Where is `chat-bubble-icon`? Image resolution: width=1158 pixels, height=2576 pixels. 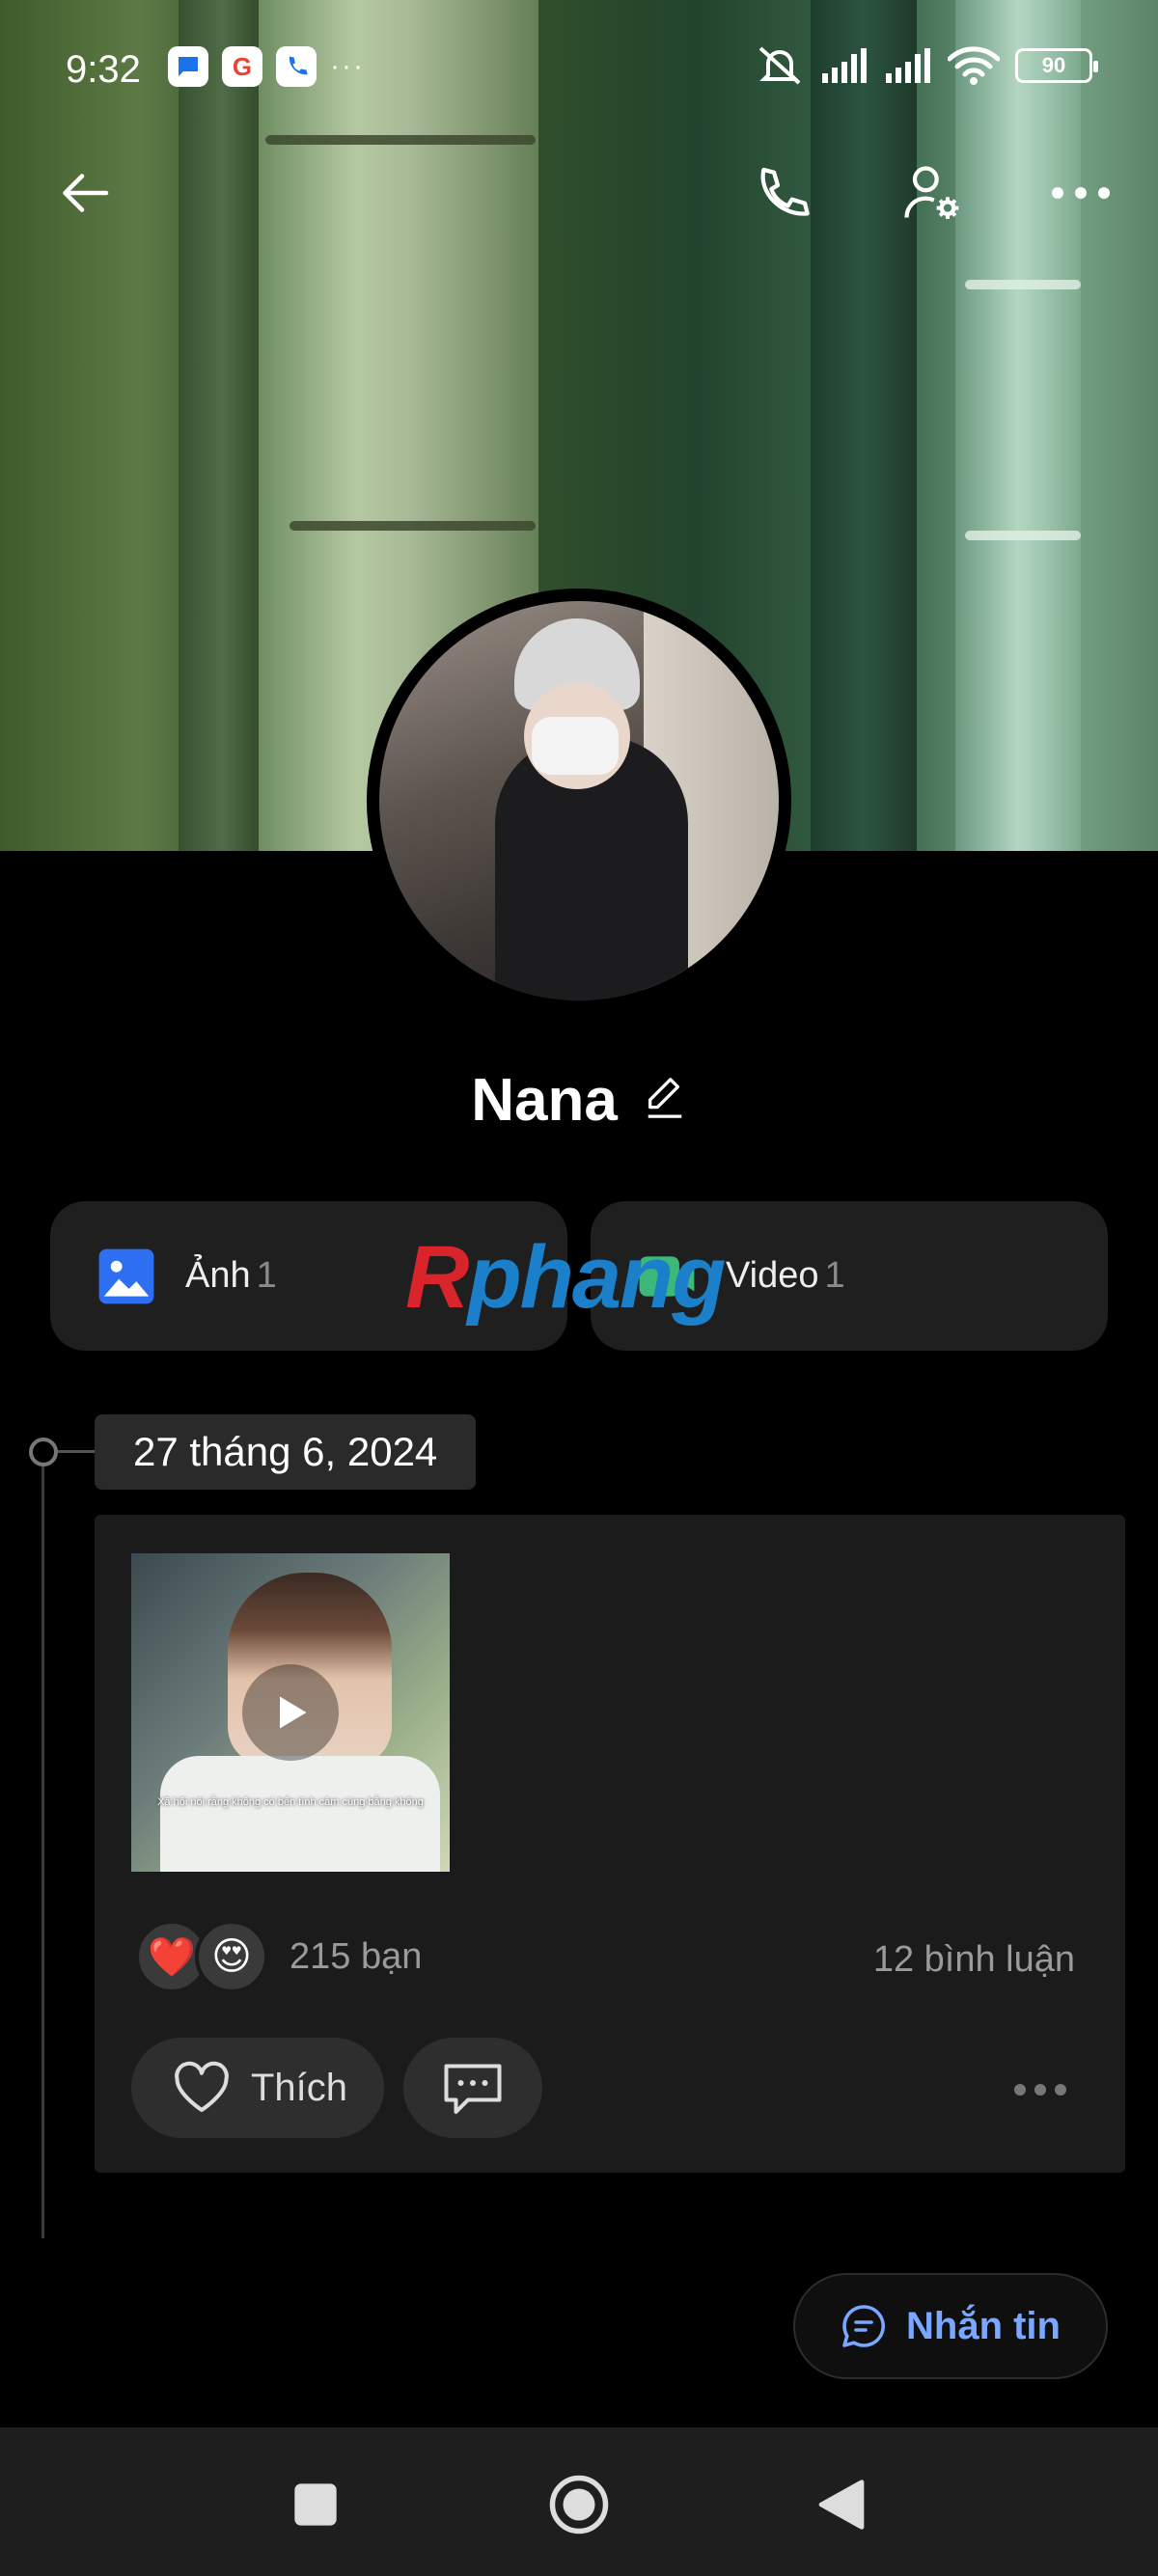
chat-bubble-icon is located at coordinates (863, 2326).